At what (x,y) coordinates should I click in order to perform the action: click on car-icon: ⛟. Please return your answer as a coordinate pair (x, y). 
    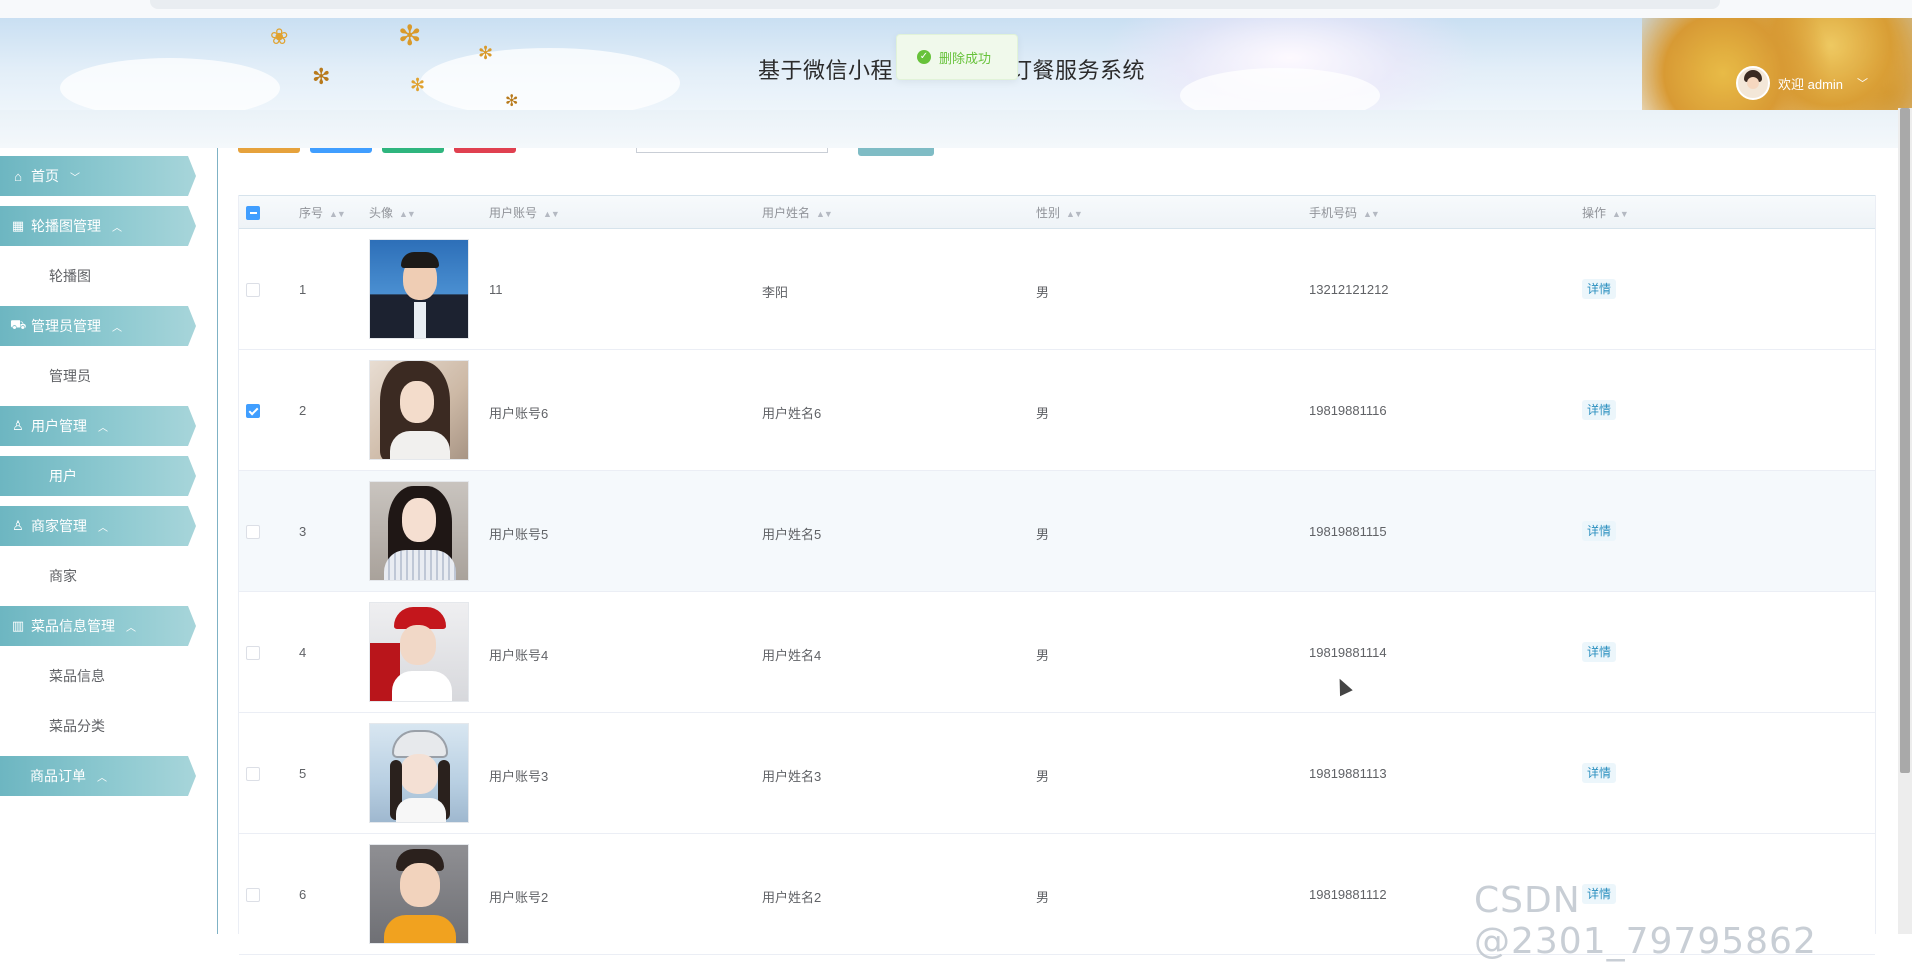
    Looking at the image, I should click on (18, 324).